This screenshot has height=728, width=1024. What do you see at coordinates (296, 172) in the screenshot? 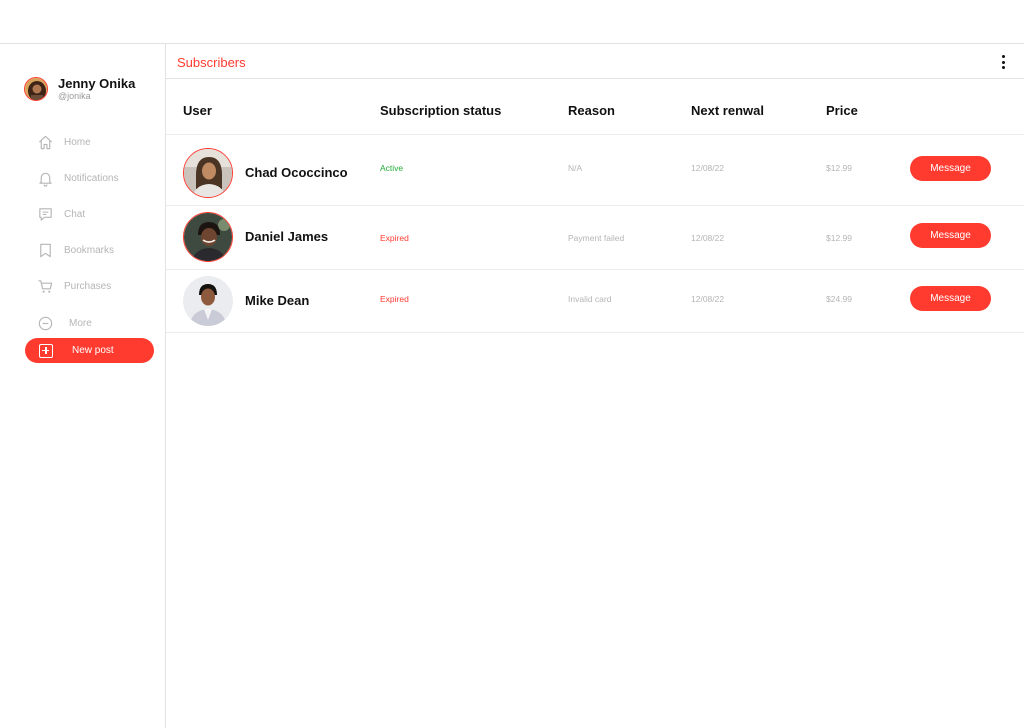
I see `user-name: Chad Ococcinco` at bounding box center [296, 172].